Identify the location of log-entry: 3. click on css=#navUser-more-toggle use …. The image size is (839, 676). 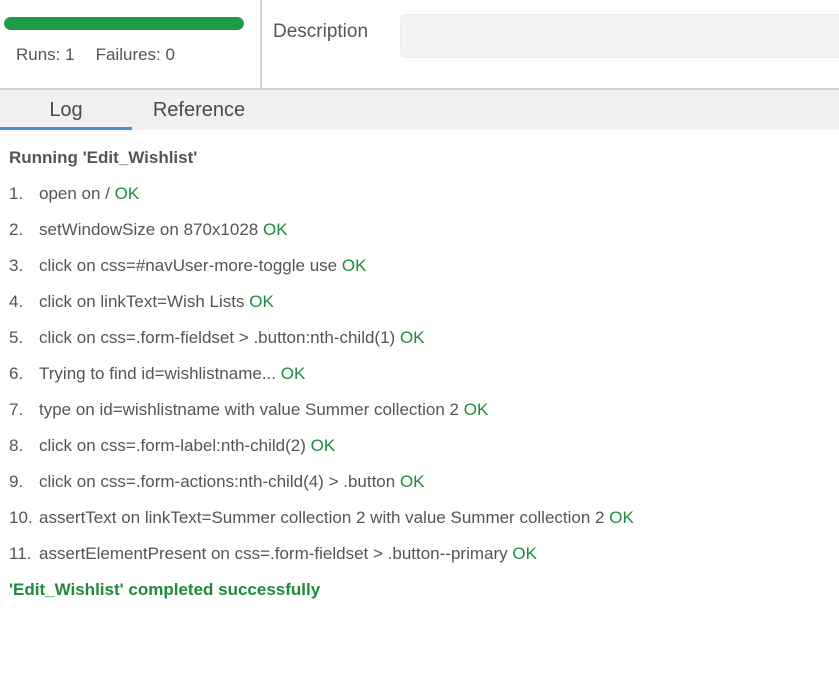
(419, 272).